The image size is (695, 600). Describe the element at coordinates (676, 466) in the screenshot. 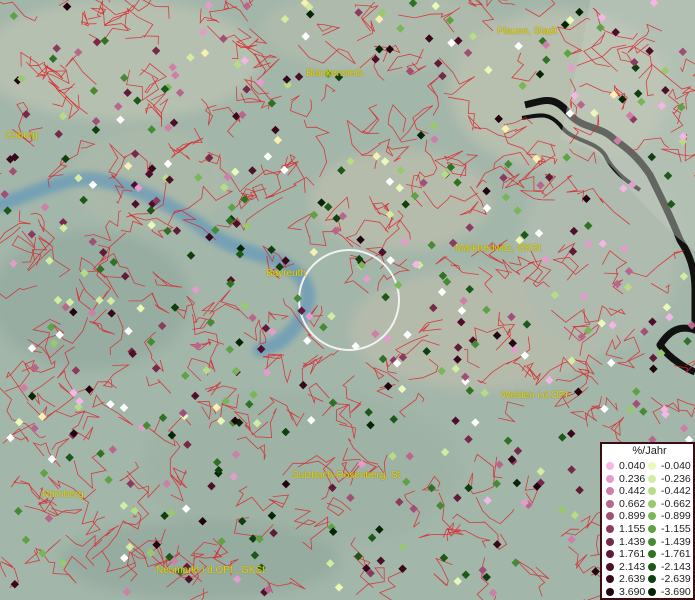

I see `legend-value: -0.040` at that location.